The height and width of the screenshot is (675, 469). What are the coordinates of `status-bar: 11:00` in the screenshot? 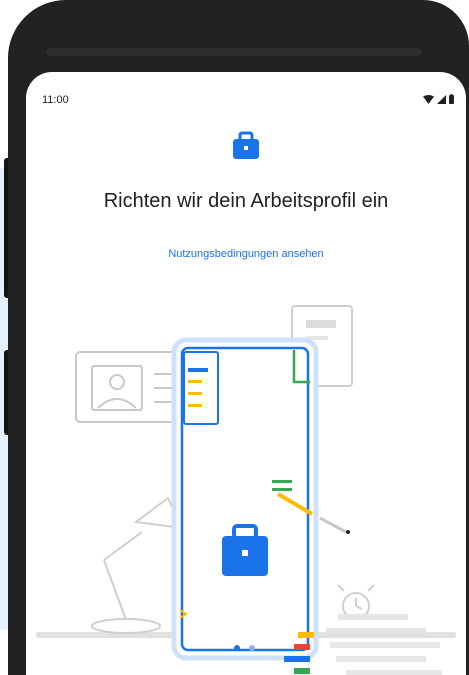 It's located at (246, 92).